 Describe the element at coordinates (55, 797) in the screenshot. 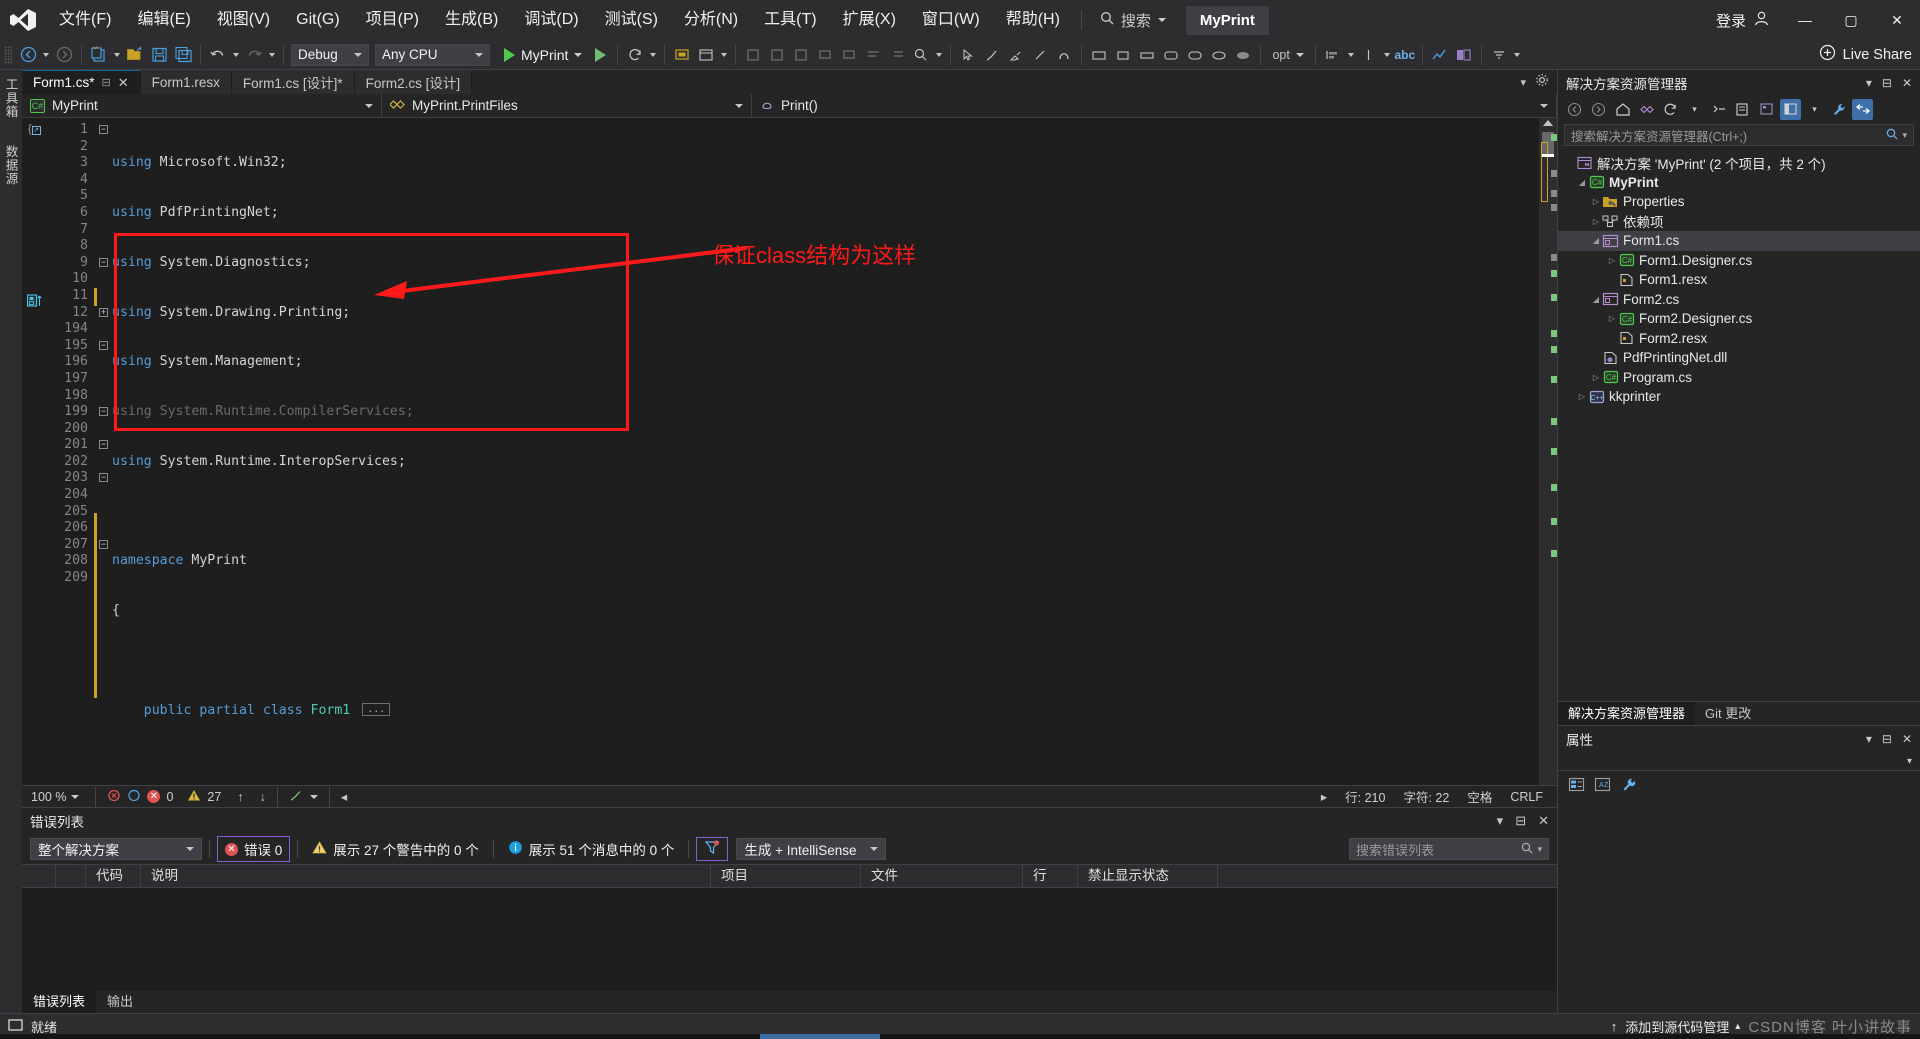

I see `zoom-level-combo: 100 %` at that location.